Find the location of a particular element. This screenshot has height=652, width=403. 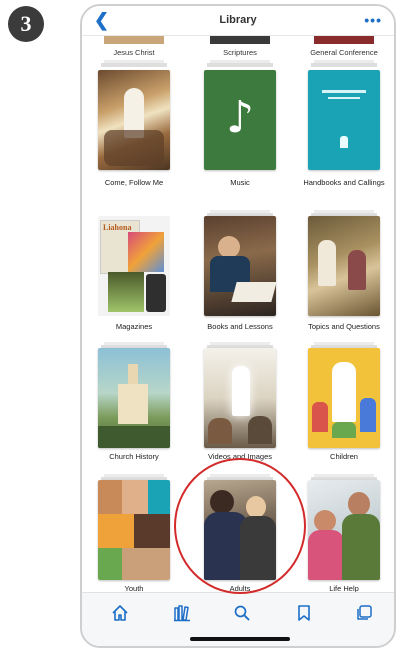

home-indicator is located at coordinates (240, 639).